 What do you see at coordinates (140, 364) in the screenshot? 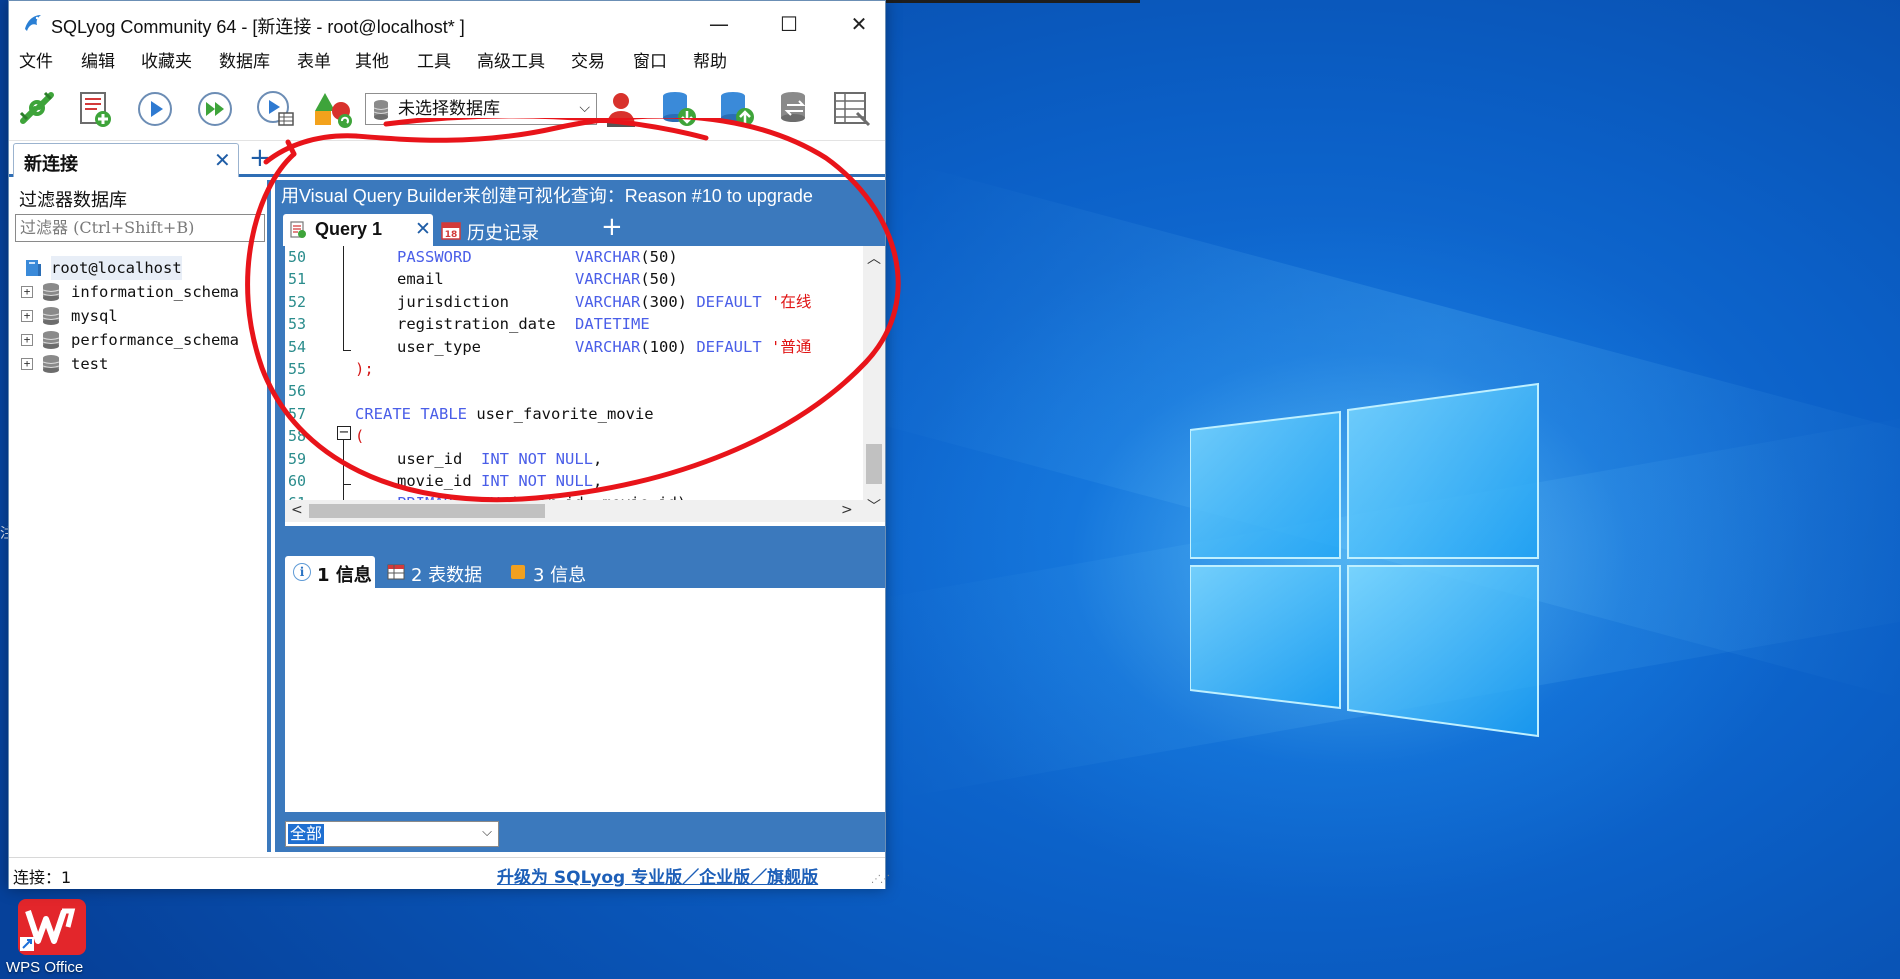
I see `tree-item-database: + test` at bounding box center [140, 364].